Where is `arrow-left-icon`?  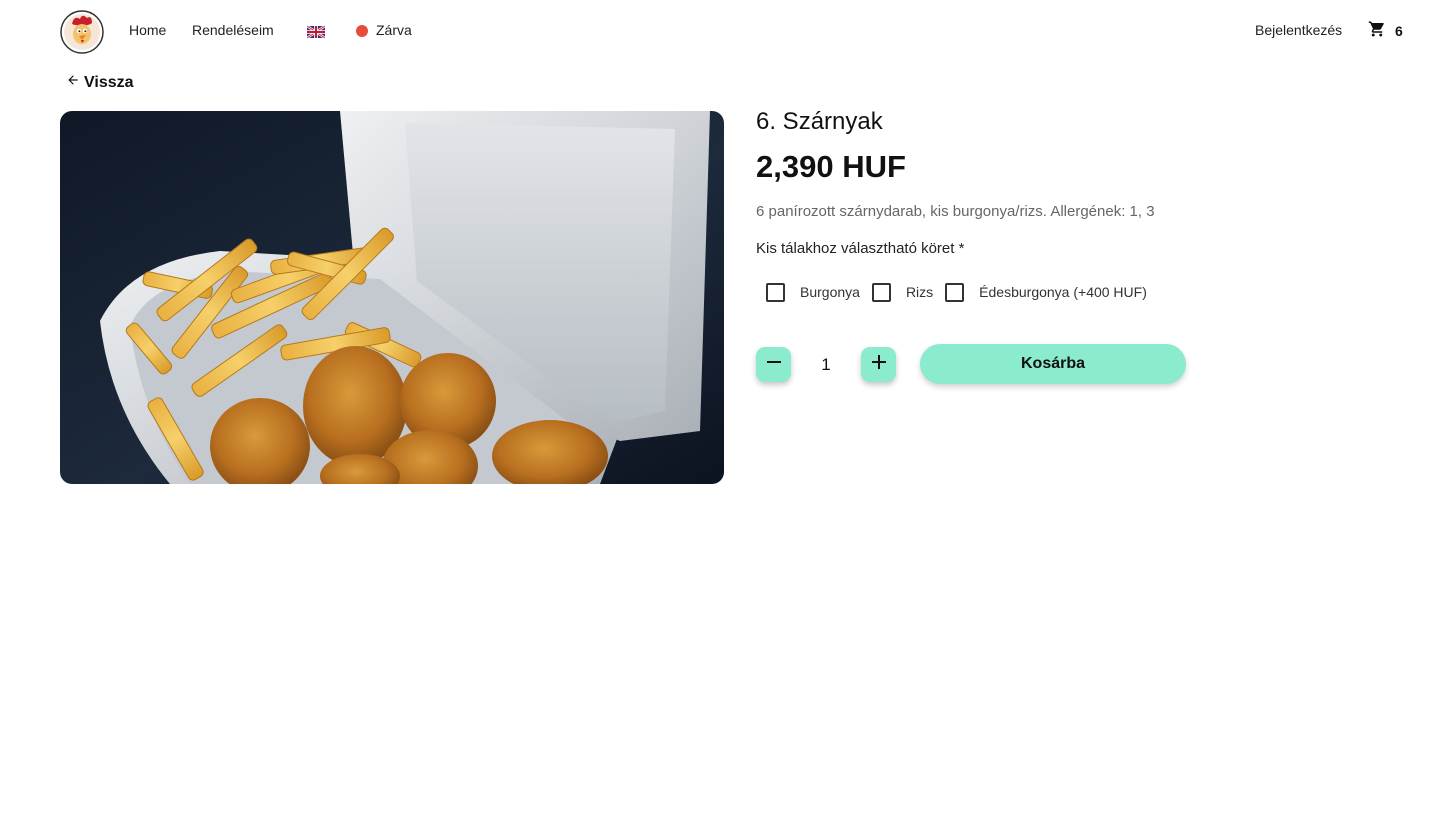
arrow-left-icon is located at coordinates (73, 82).